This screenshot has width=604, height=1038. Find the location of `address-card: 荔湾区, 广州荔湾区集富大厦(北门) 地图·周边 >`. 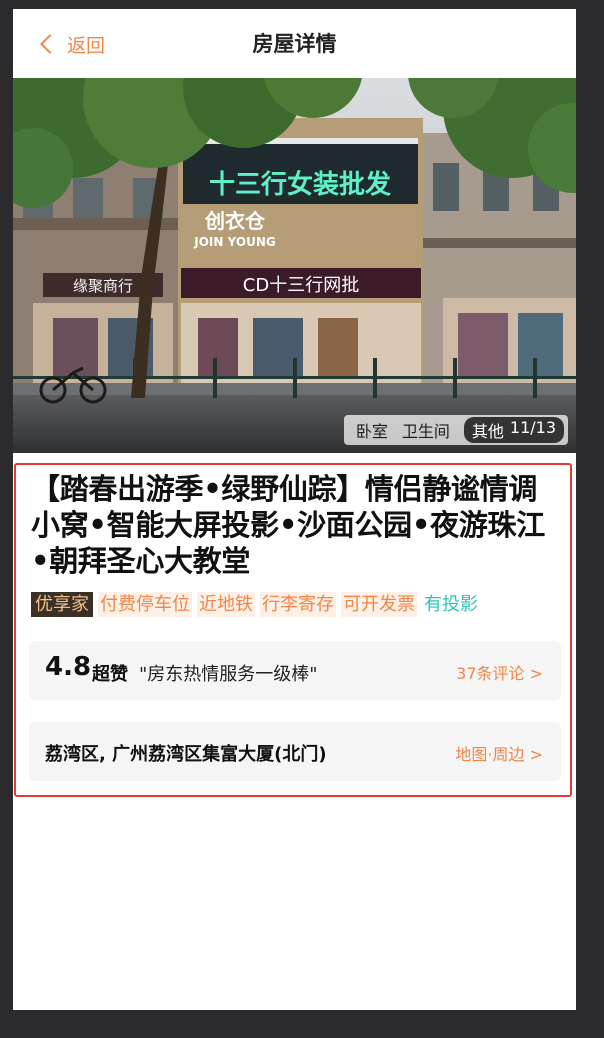

address-card: 荔湾区, 广州荔湾区集富大厦(北门) 地图·周边 > is located at coordinates (295, 751).